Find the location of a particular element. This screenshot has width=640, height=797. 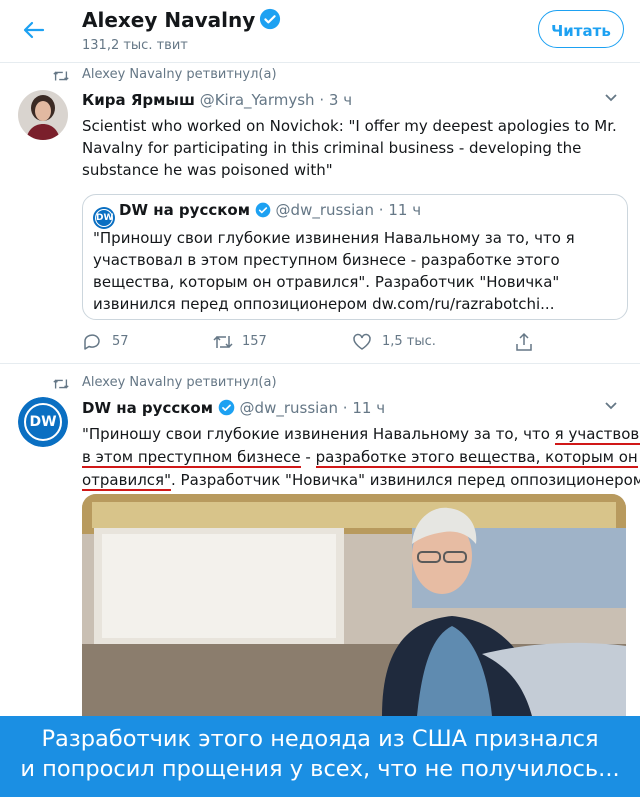

tweet-meta: DW на русском @dw_russian · 11 ч is located at coordinates (233, 408).